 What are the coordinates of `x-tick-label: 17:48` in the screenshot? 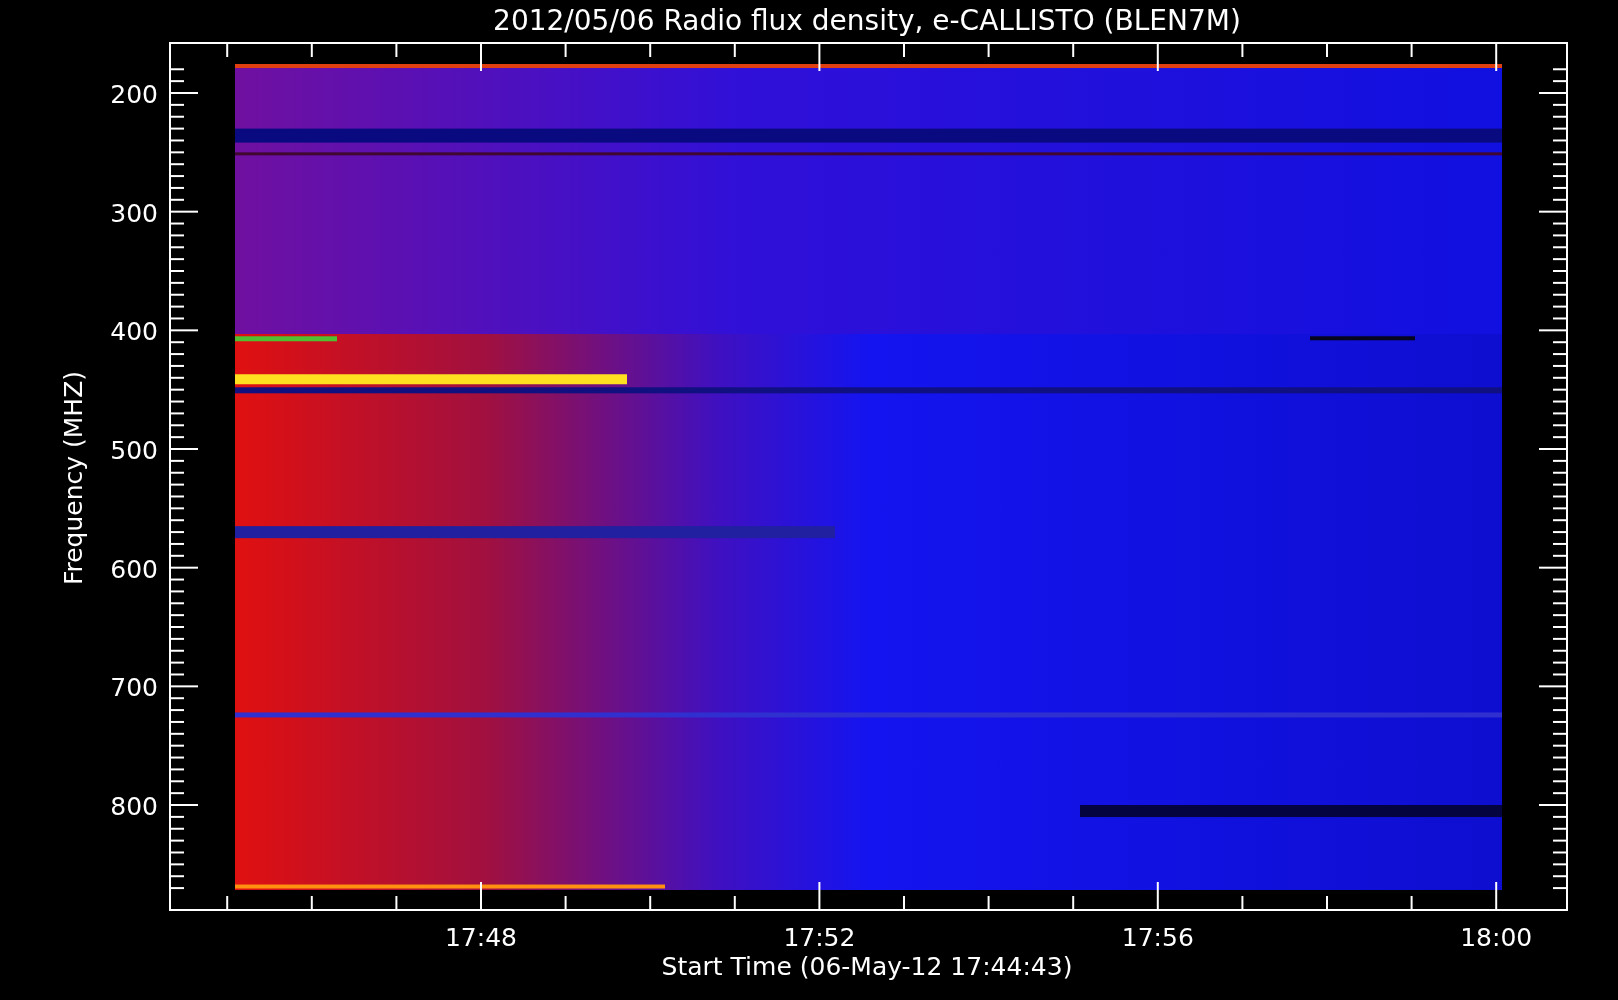 It's located at (481, 937).